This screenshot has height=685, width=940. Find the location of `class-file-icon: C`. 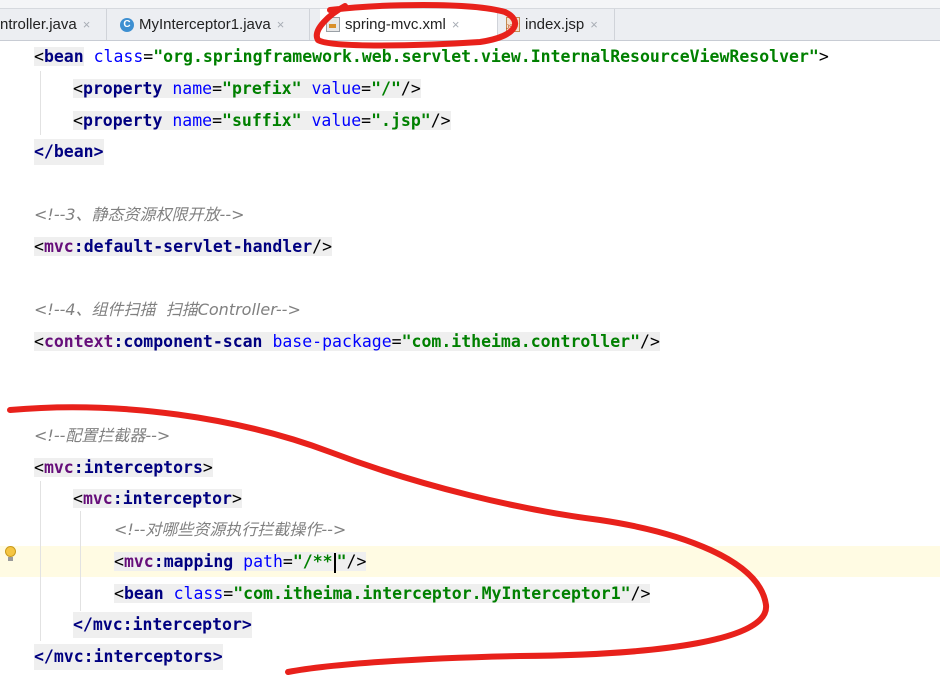

class-file-icon: C is located at coordinates (127, 24).